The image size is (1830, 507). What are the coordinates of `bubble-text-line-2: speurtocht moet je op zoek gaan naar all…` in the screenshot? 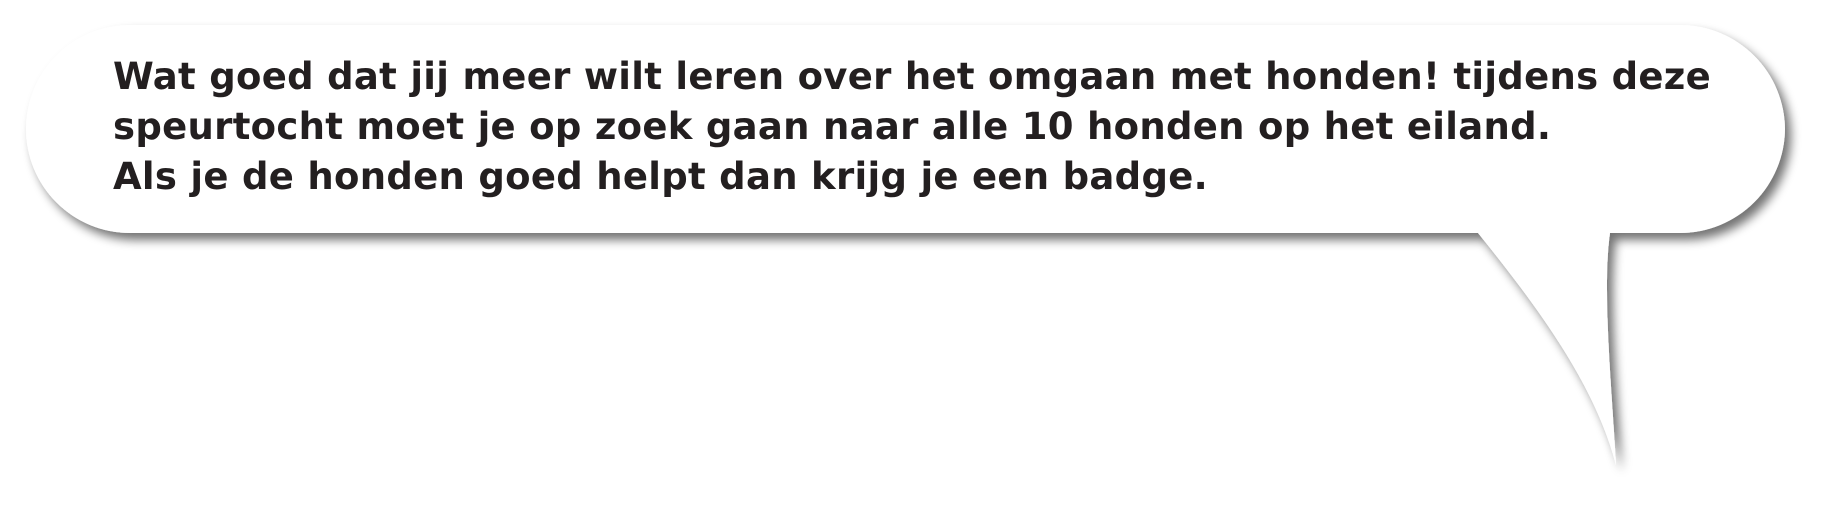 It's located at (832, 126).